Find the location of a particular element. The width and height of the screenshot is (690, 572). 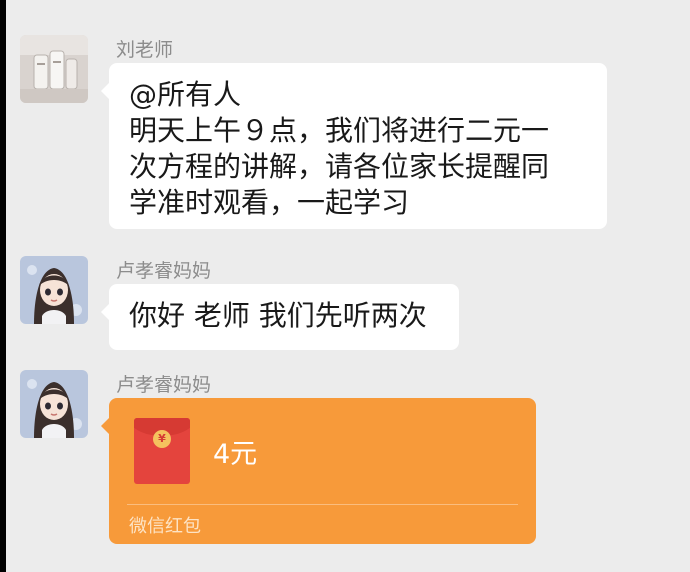

red-packet-label: 微信红包 is located at coordinates (165, 526).